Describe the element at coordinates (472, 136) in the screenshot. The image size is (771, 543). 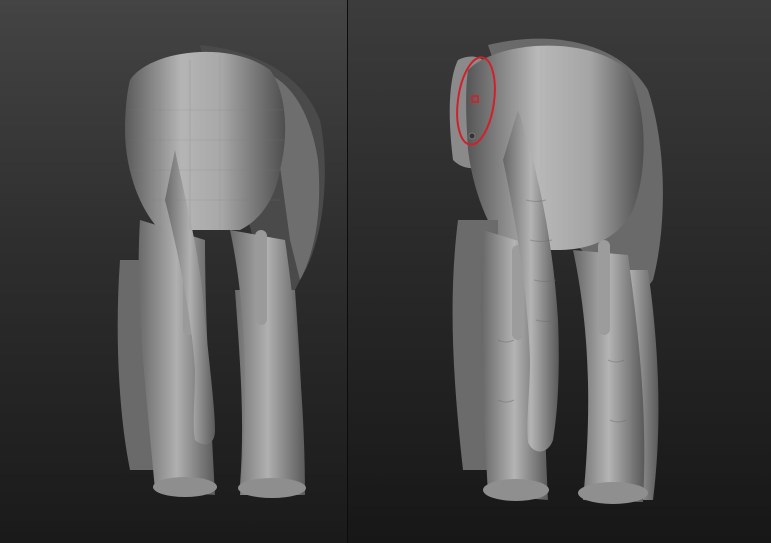
I see `brush-pivot-icon` at that location.